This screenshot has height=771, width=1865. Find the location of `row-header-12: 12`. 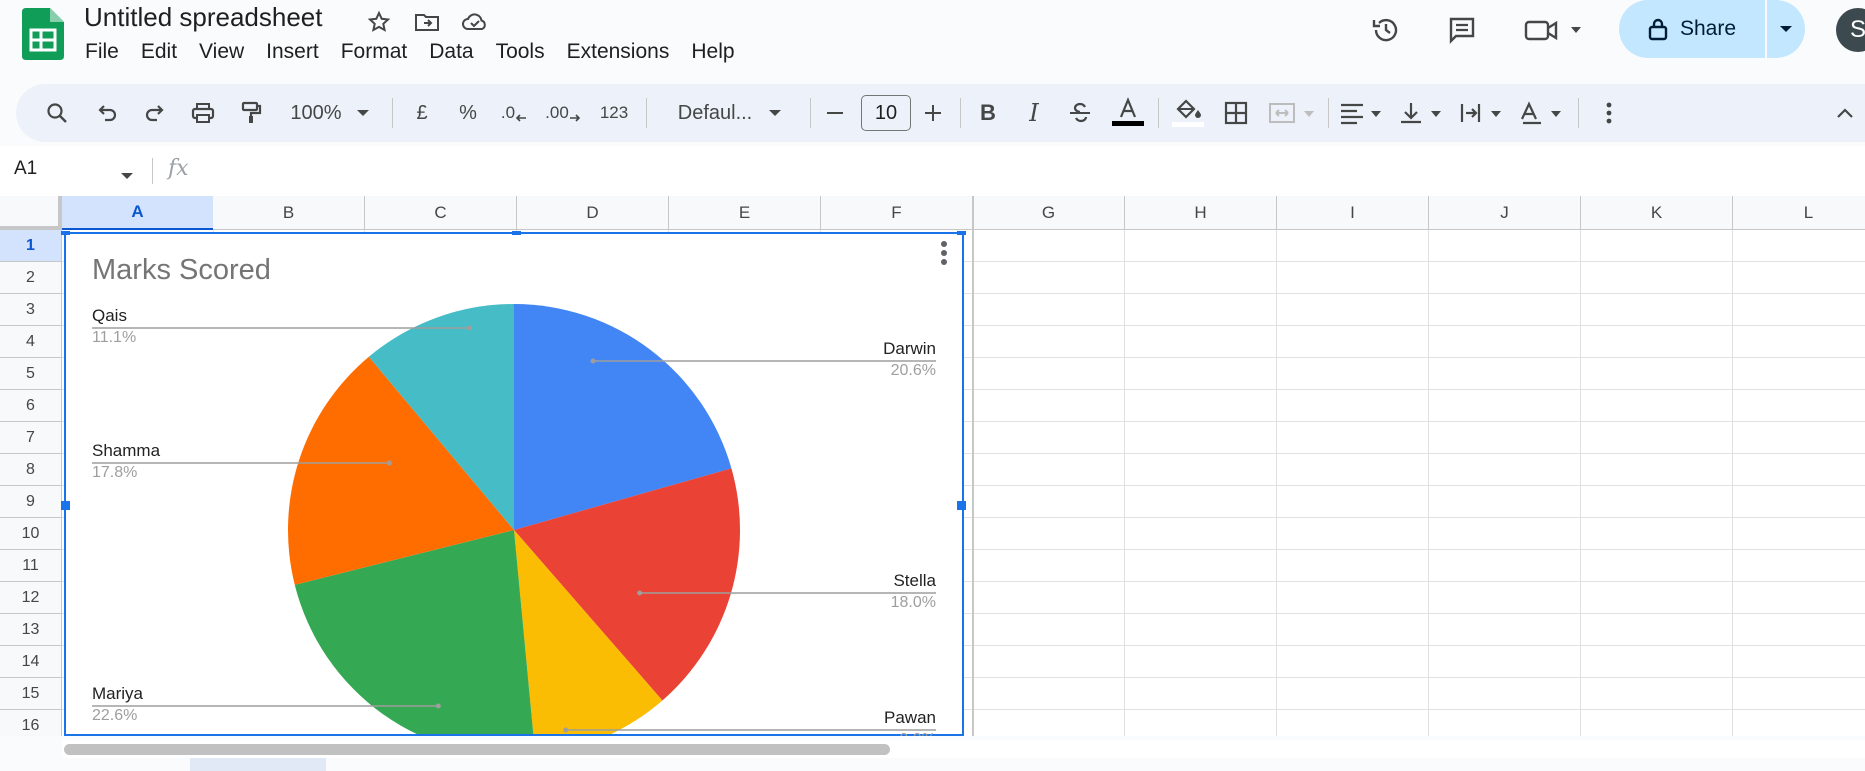

row-header-12: 12 is located at coordinates (31, 598).